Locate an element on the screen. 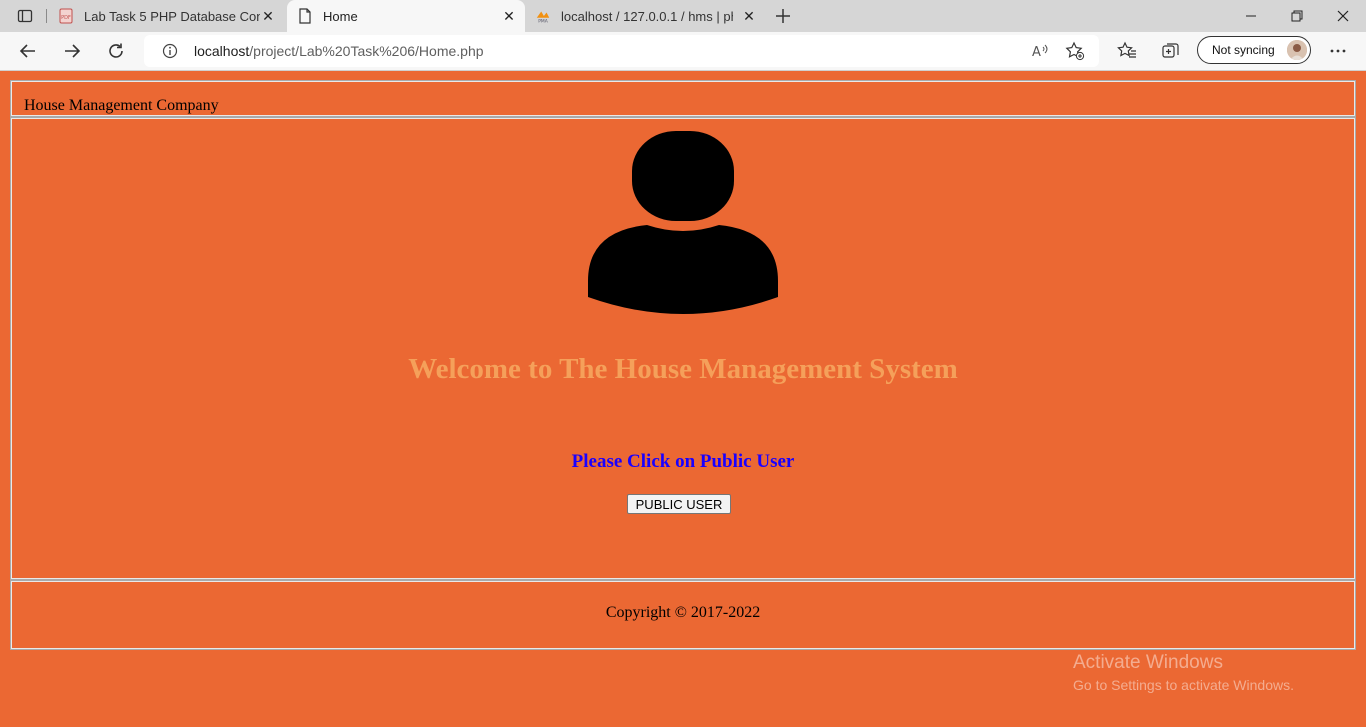 The height and width of the screenshot is (727, 1366). svg-text: PDF is located at coordinates (66, 18).